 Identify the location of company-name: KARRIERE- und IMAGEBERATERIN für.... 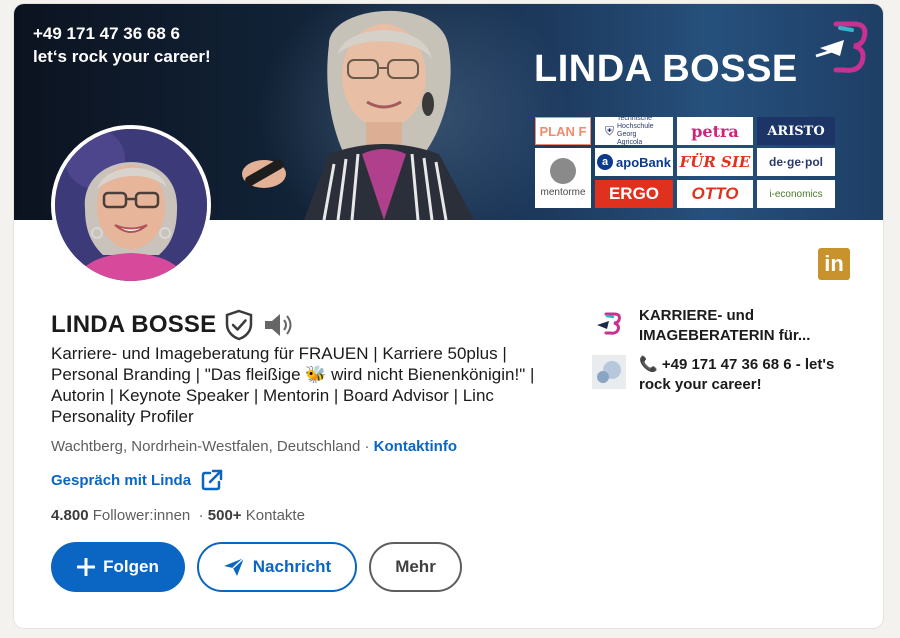
(725, 325).